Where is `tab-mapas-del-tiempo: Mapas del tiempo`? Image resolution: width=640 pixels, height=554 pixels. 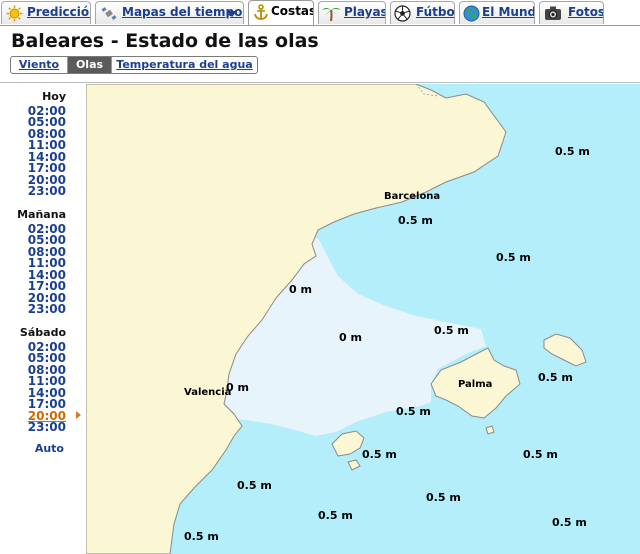 tab-mapas-del-tiempo: Mapas del tiempo is located at coordinates (169, 12).